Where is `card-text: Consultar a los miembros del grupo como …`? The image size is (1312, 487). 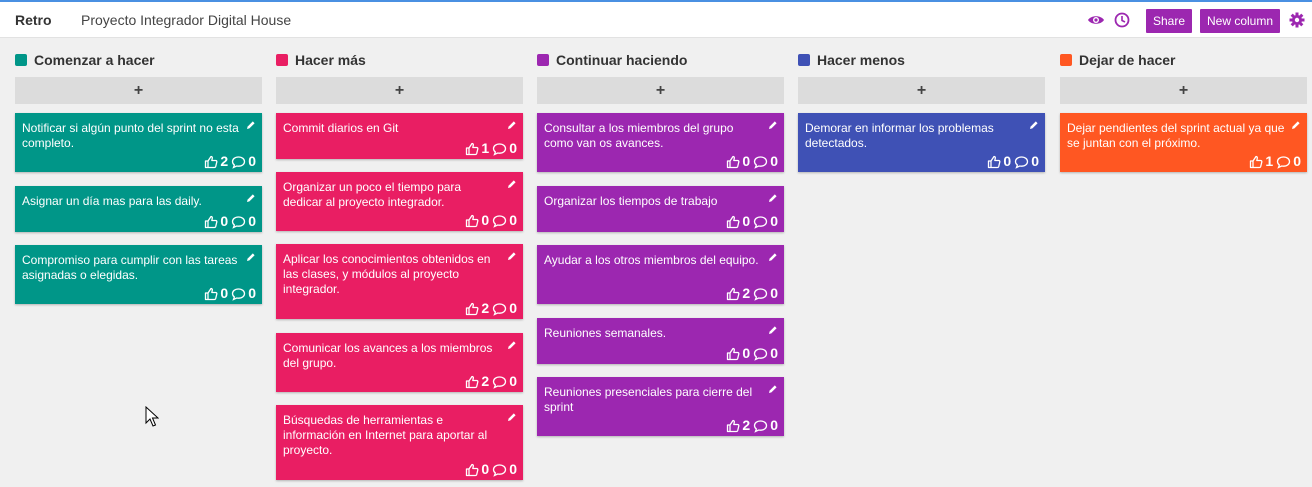
card-text: Consultar a los miembros del grupo como … is located at coordinates (639, 135).